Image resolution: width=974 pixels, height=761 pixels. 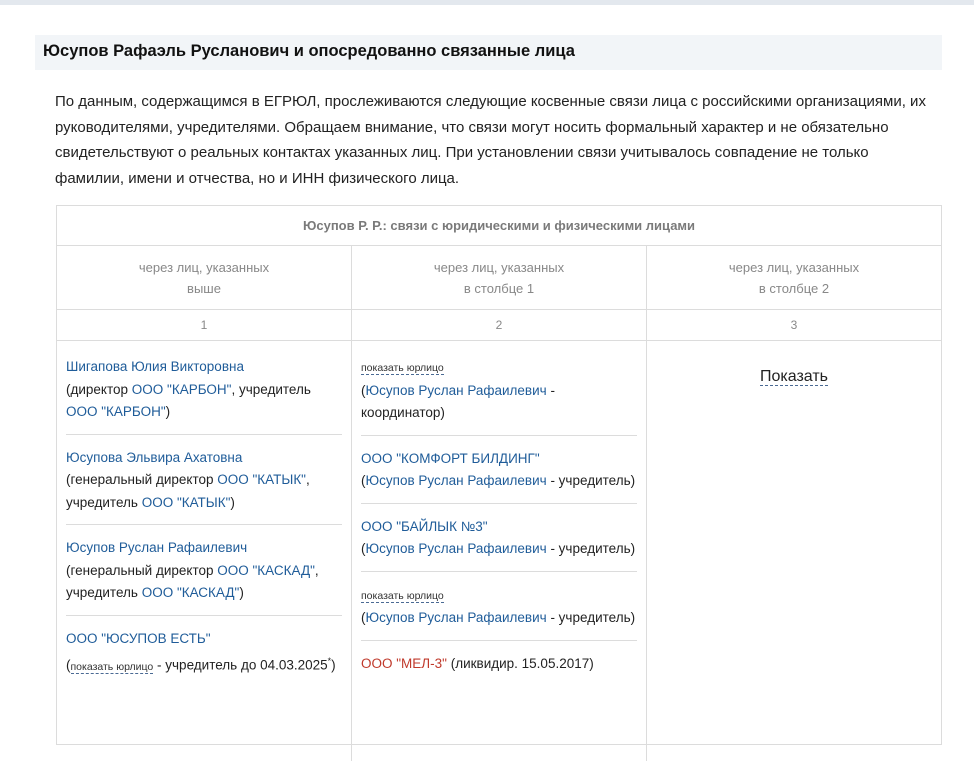 I want to click on column-header-3: через лиц, указанных в столбце 2, so click(x=793, y=277).